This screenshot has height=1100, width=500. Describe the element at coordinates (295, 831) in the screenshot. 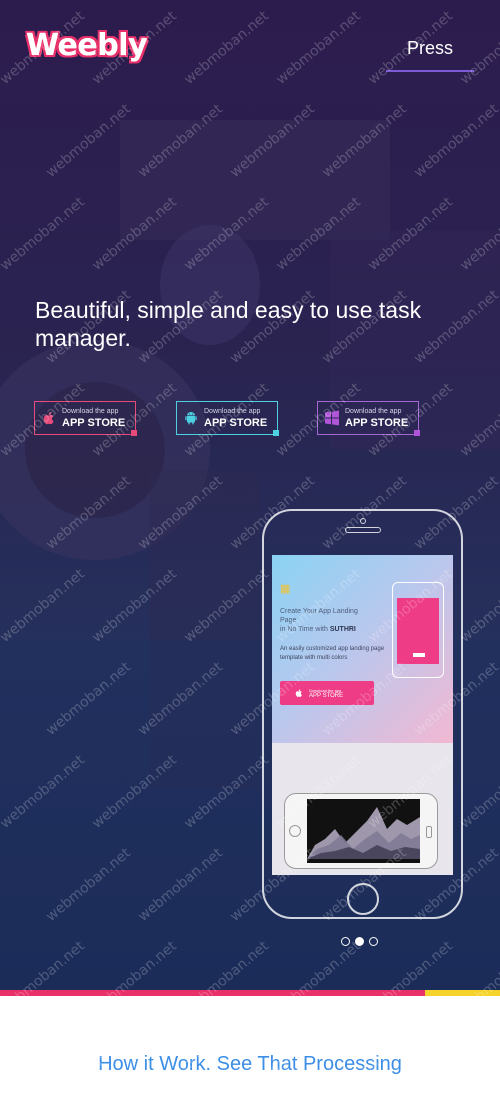

I see `landscape-home-button` at that location.